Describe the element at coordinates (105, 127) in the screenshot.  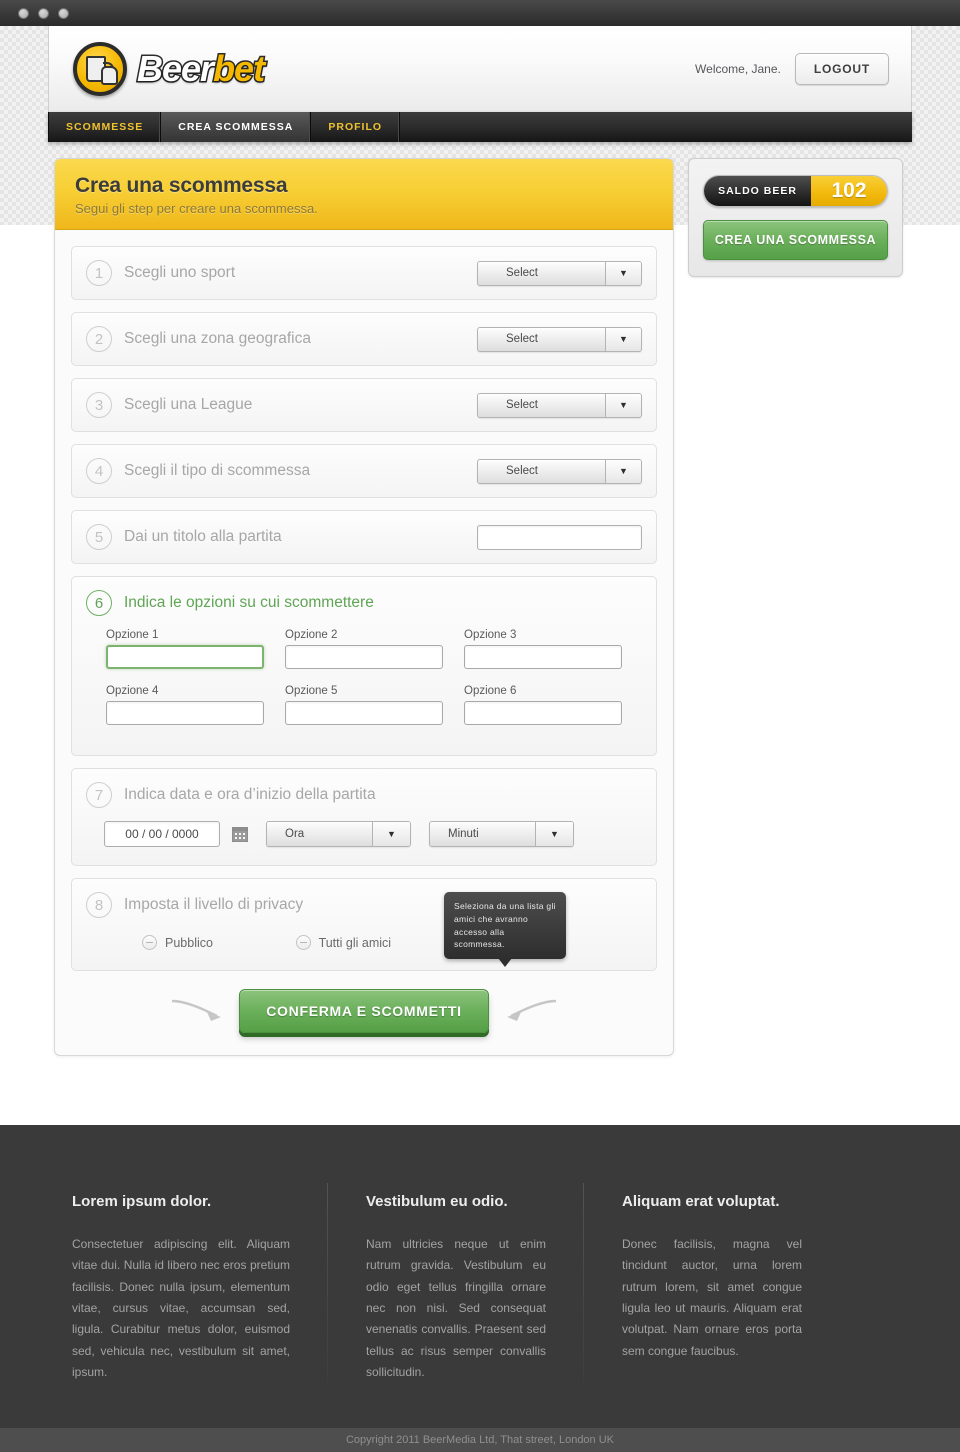
I see `nav-item-scommesse: SCOMMESSE` at that location.